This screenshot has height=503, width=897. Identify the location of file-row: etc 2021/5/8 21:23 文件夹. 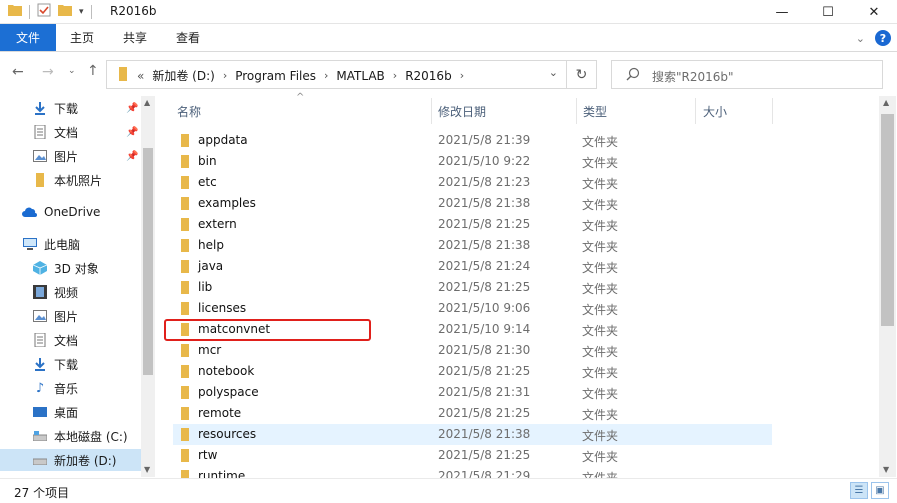
(472, 182).